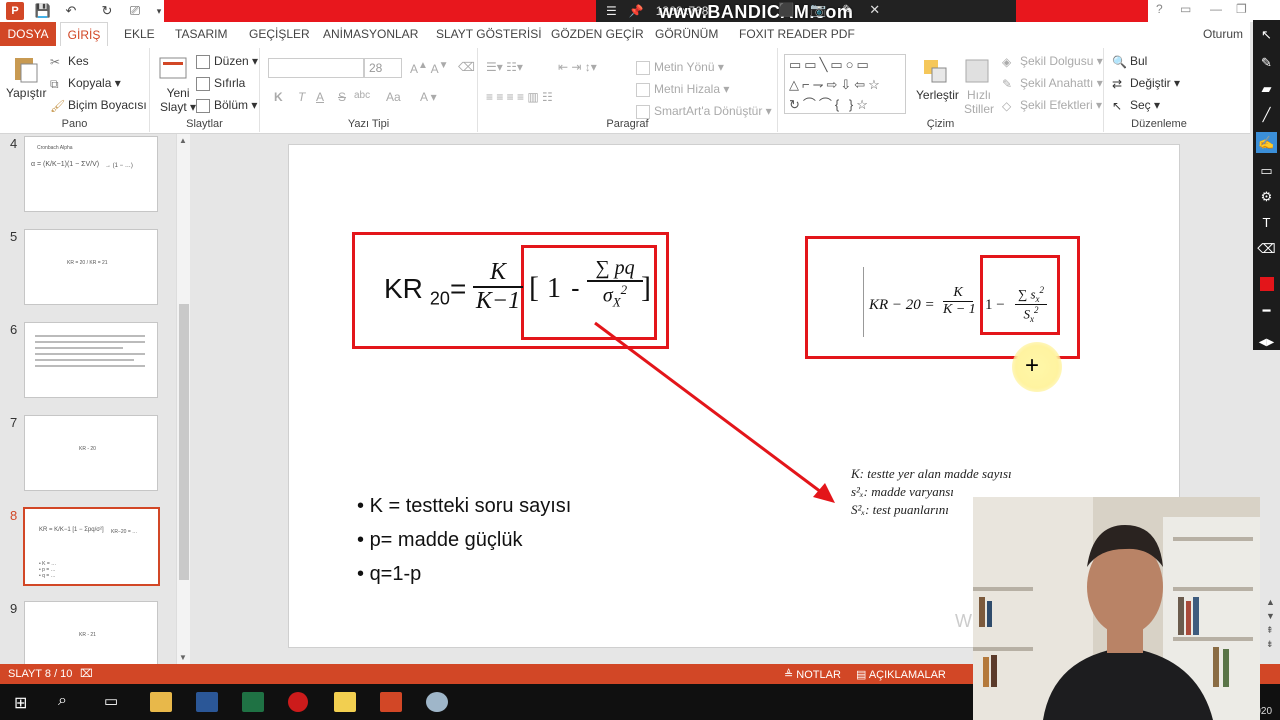 Image resolution: width=1280 pixels, height=720 pixels. What do you see at coordinates (183, 140) in the screenshot?
I see `scroll-up-icon: ▲` at bounding box center [183, 140].